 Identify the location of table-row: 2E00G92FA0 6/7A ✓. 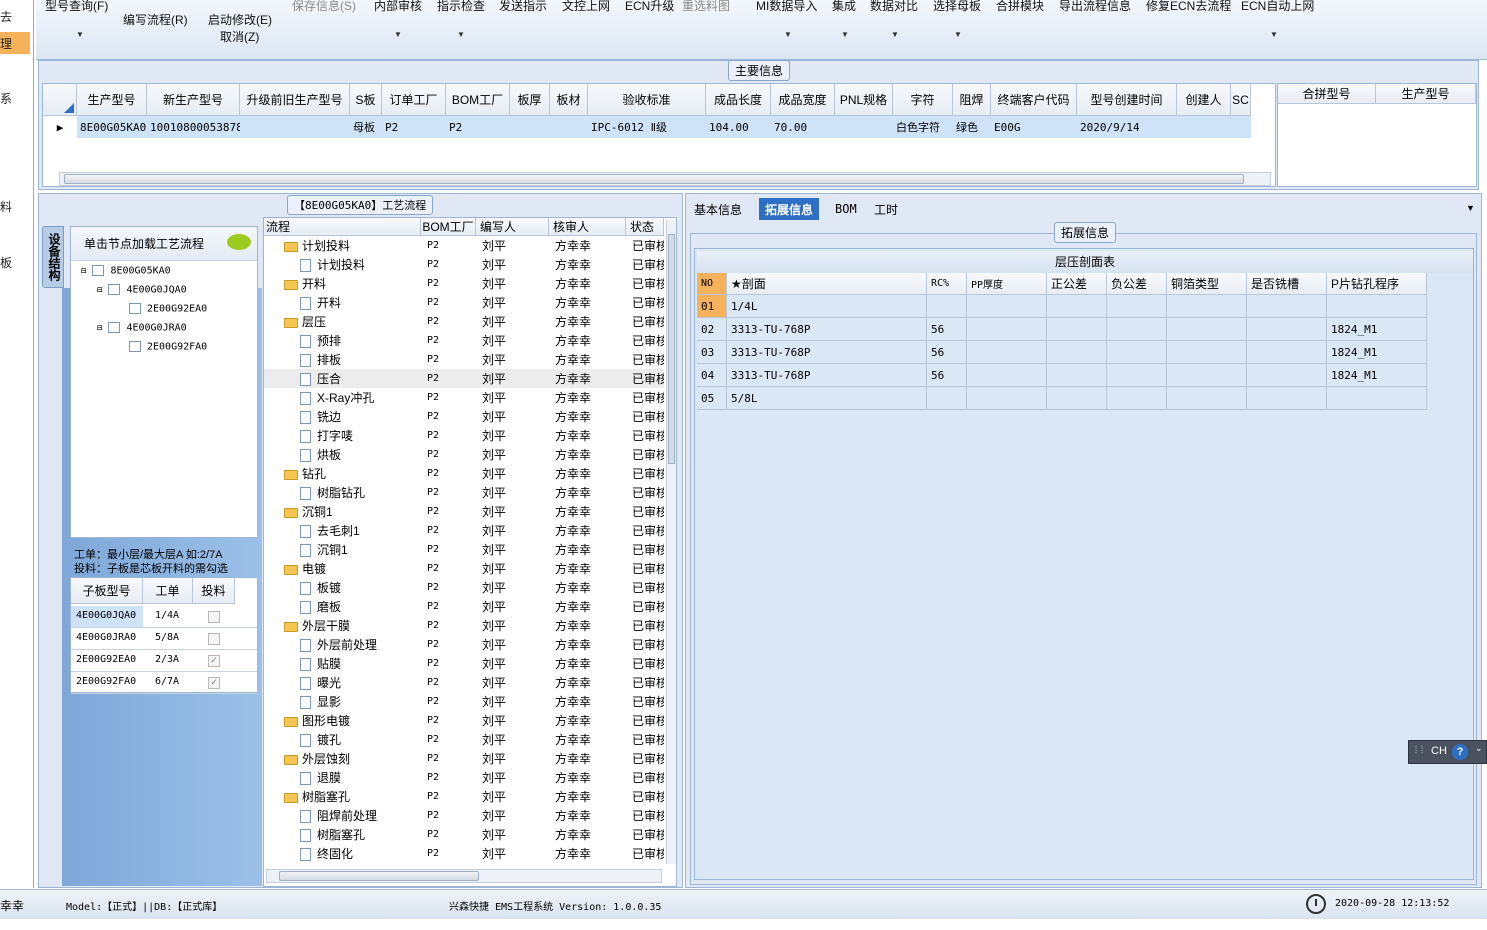
(164, 683).